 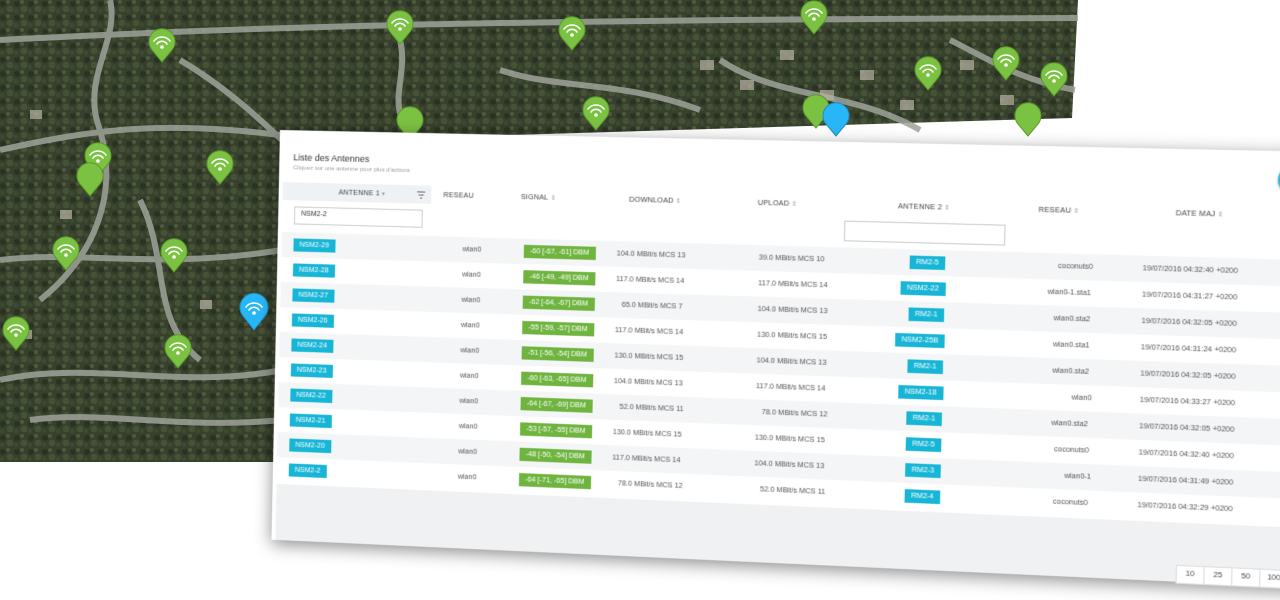 I want to click on download-cell: 78.0 MBit/s MCS 12, so click(x=650, y=485).